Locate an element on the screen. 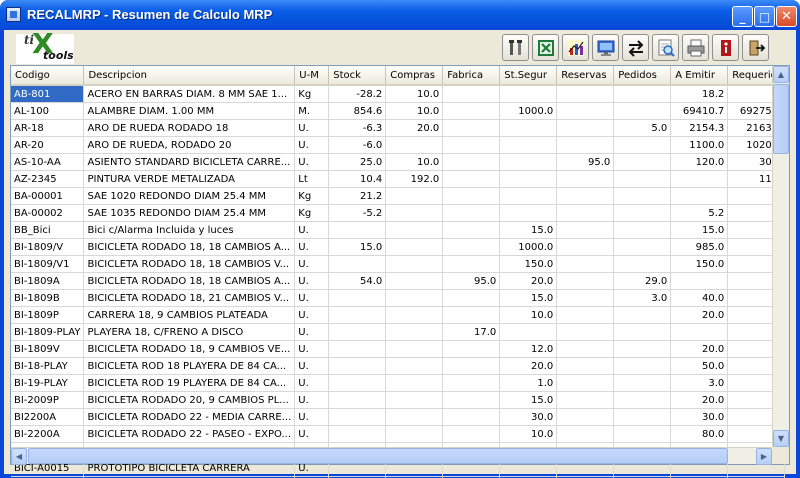 The height and width of the screenshot is (478, 800). cell-stock: 10.4 is located at coordinates (357, 179).